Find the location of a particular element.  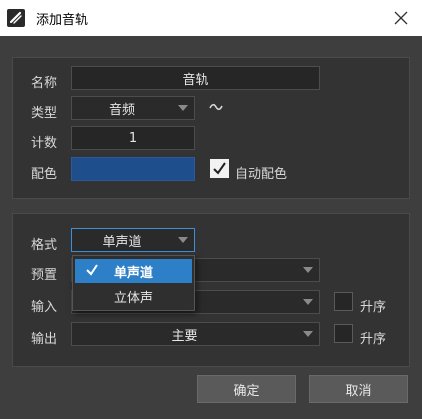

close-button is located at coordinates (401, 18).